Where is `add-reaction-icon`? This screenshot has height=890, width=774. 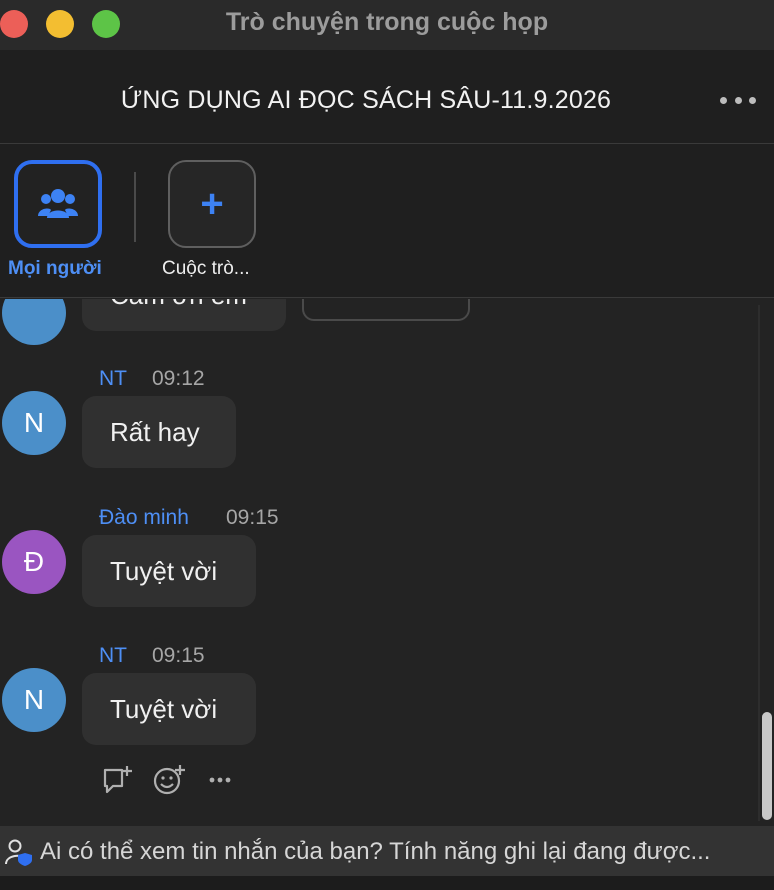
add-reaction-icon is located at coordinates (169, 780).